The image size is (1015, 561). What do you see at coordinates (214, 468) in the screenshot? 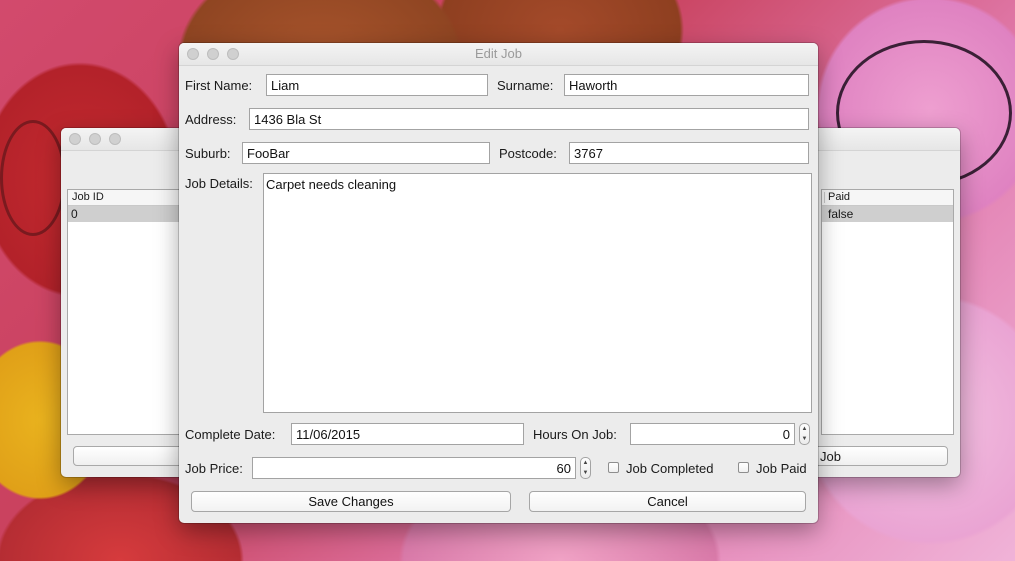
I see `job-price-label: Job Price:` at bounding box center [214, 468].